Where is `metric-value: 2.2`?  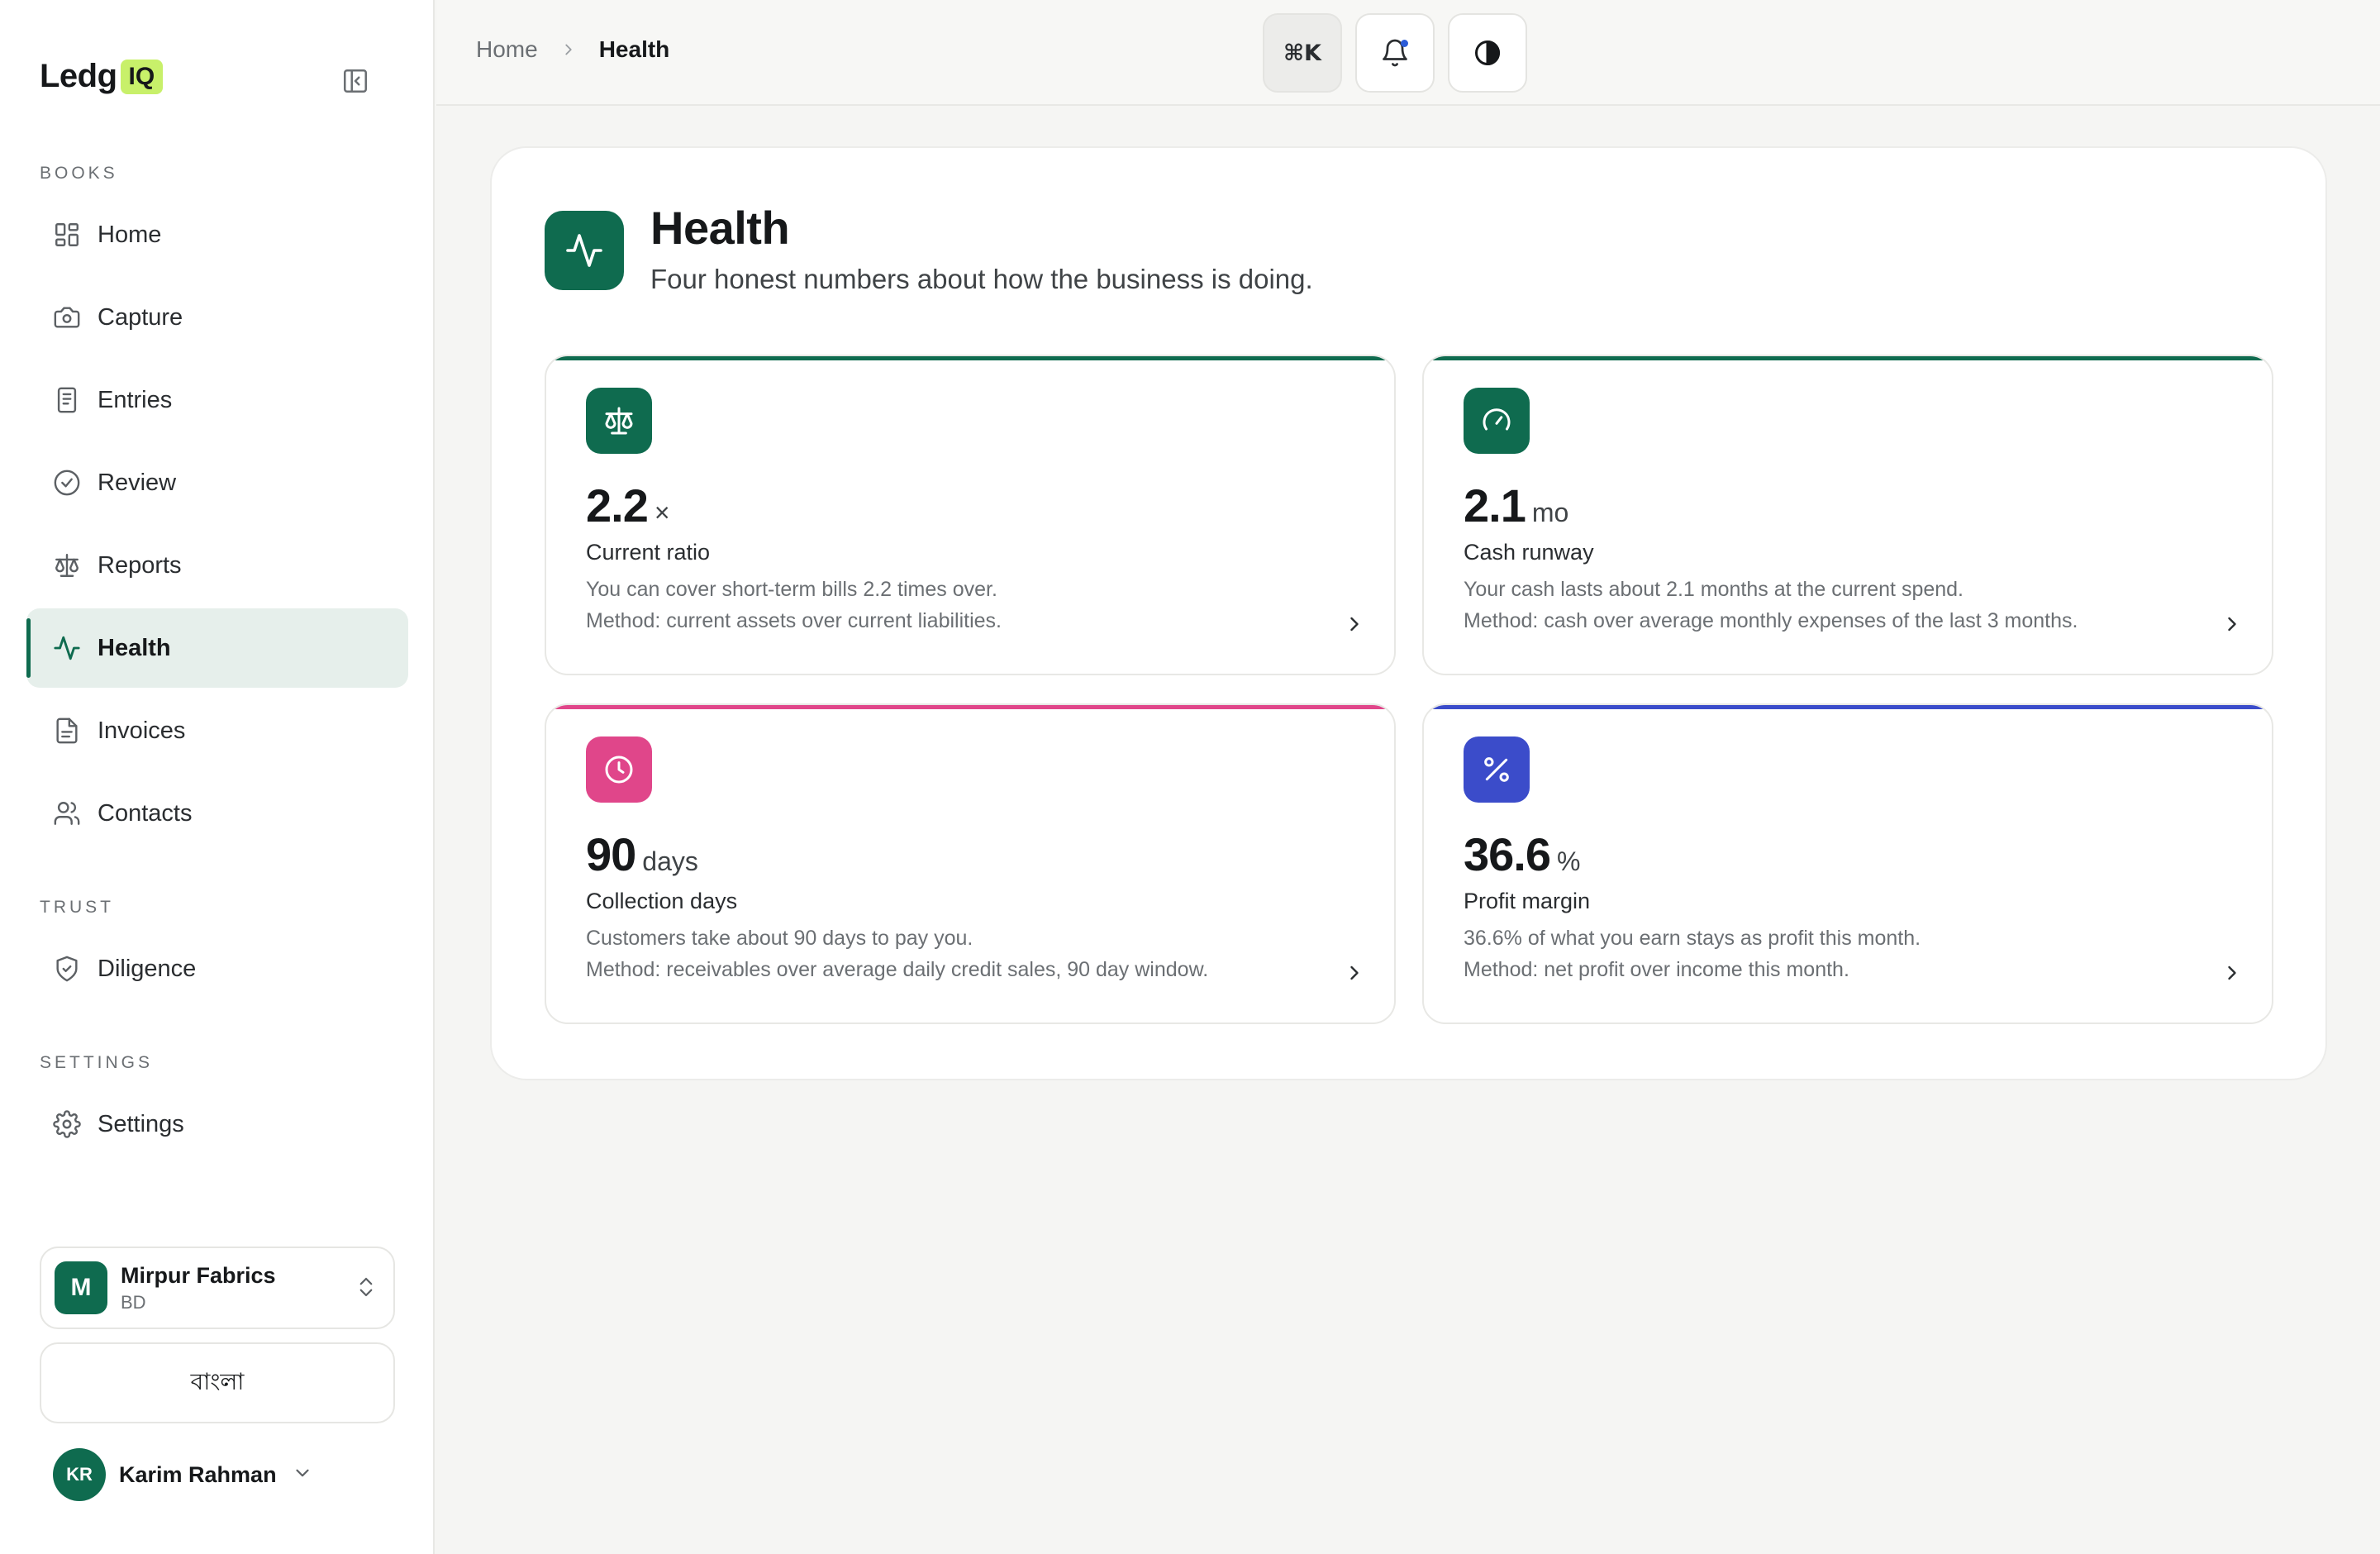 metric-value: 2.2 is located at coordinates (617, 505).